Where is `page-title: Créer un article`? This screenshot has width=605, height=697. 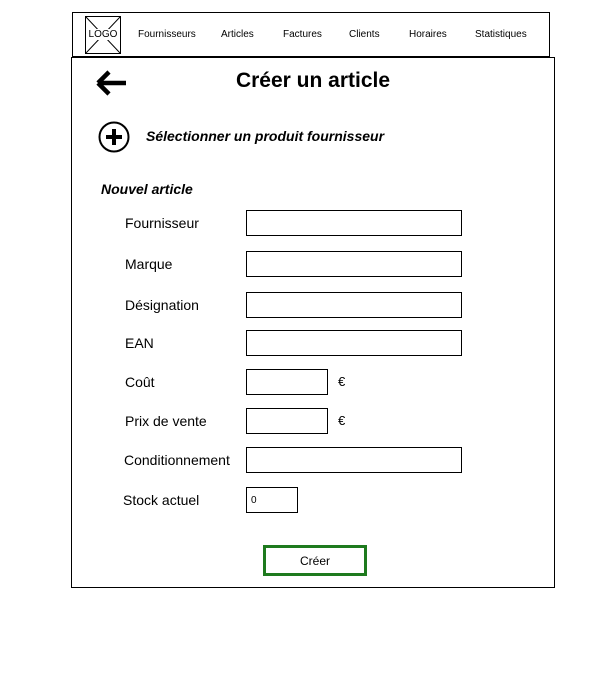
page-title: Créer un article is located at coordinates (313, 80).